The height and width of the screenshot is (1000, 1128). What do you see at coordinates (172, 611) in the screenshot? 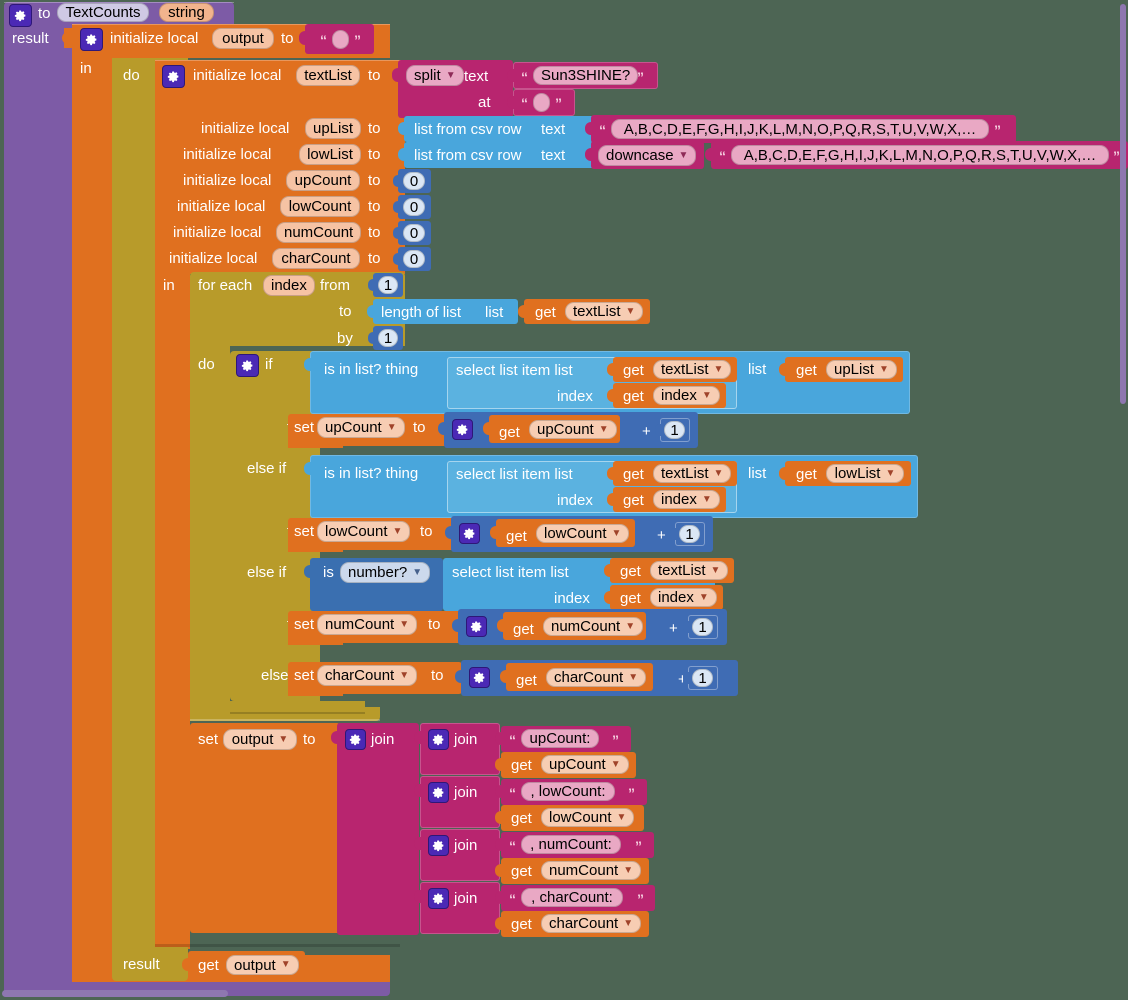
I see `init-chain-in-plate` at bounding box center [172, 611].